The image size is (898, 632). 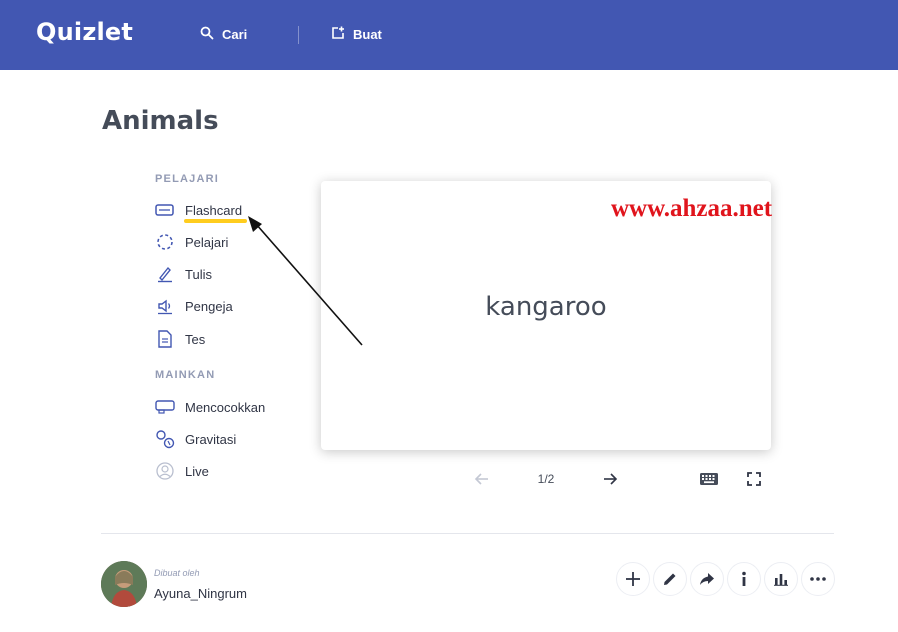 I want to click on created-by-label: Dibuat oleh, so click(x=177, y=573).